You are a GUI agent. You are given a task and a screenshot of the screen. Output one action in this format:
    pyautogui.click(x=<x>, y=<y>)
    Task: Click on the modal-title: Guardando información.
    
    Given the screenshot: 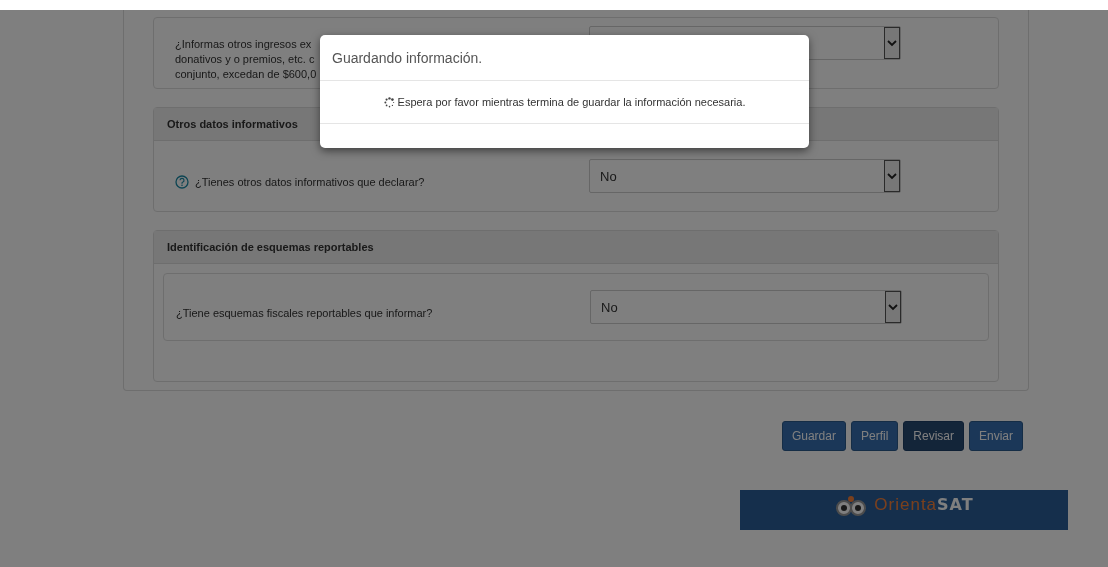 What is the action you would take?
    pyautogui.click(x=564, y=58)
    